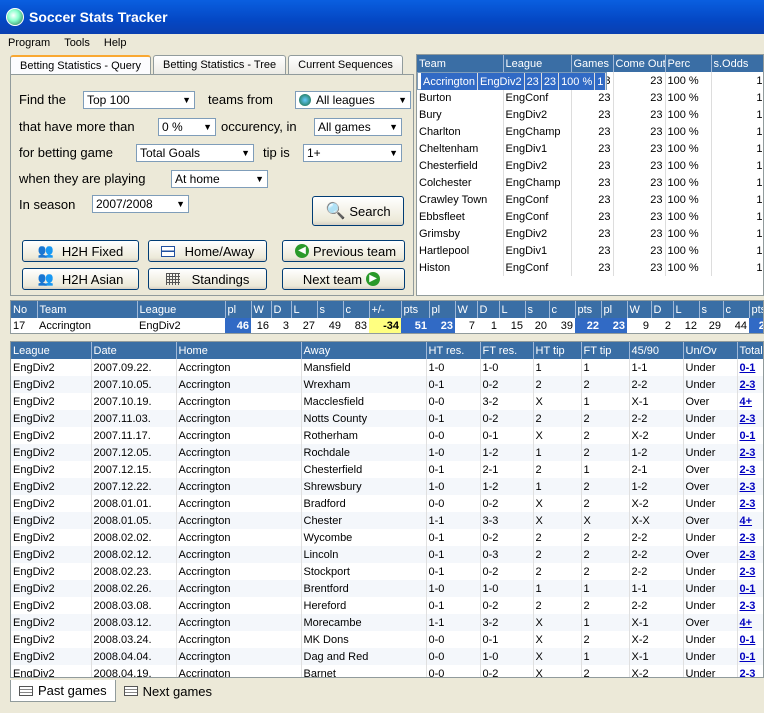  What do you see at coordinates (590, 97) in the screenshot?
I see `table-row: Burton EngConf 23 23 100 % 1` at bounding box center [590, 97].